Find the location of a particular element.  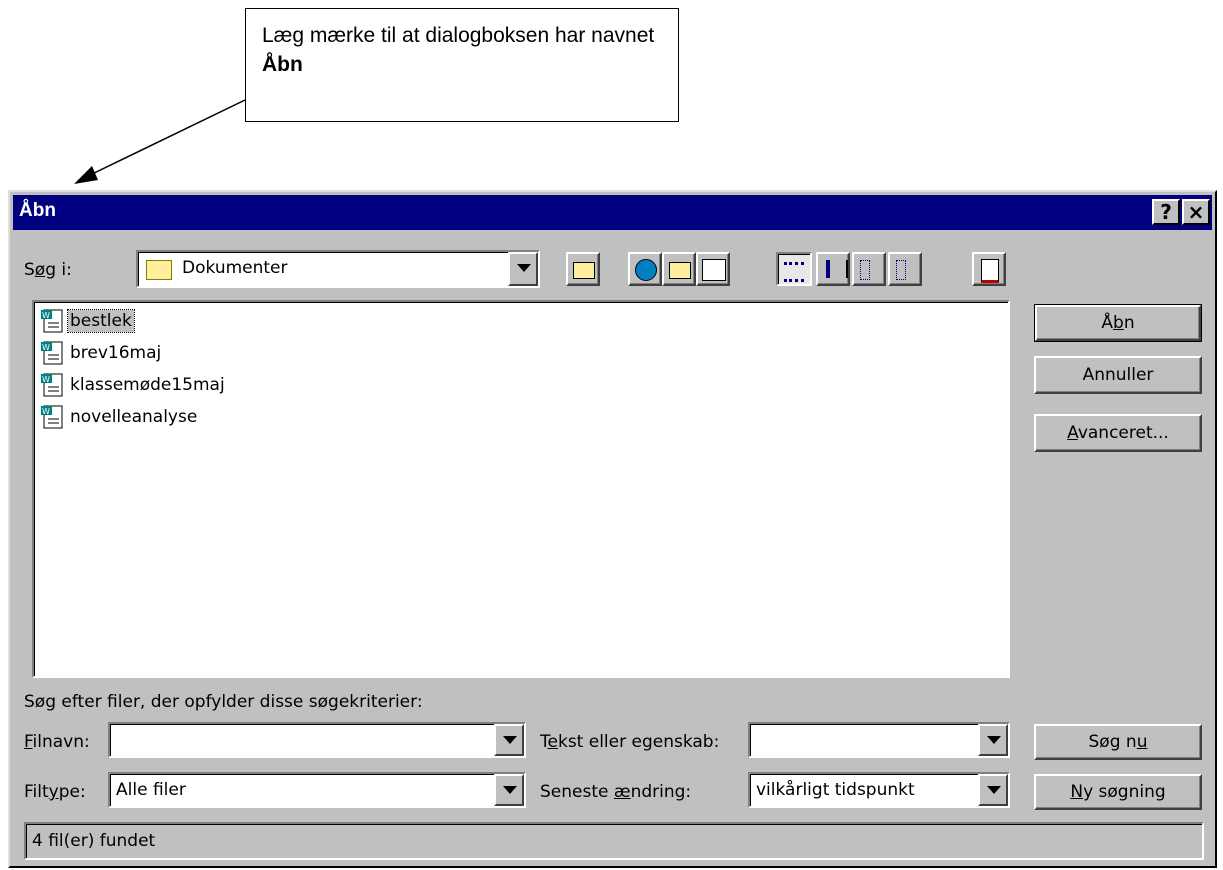

list-item: W brev16maj is located at coordinates (101, 353).